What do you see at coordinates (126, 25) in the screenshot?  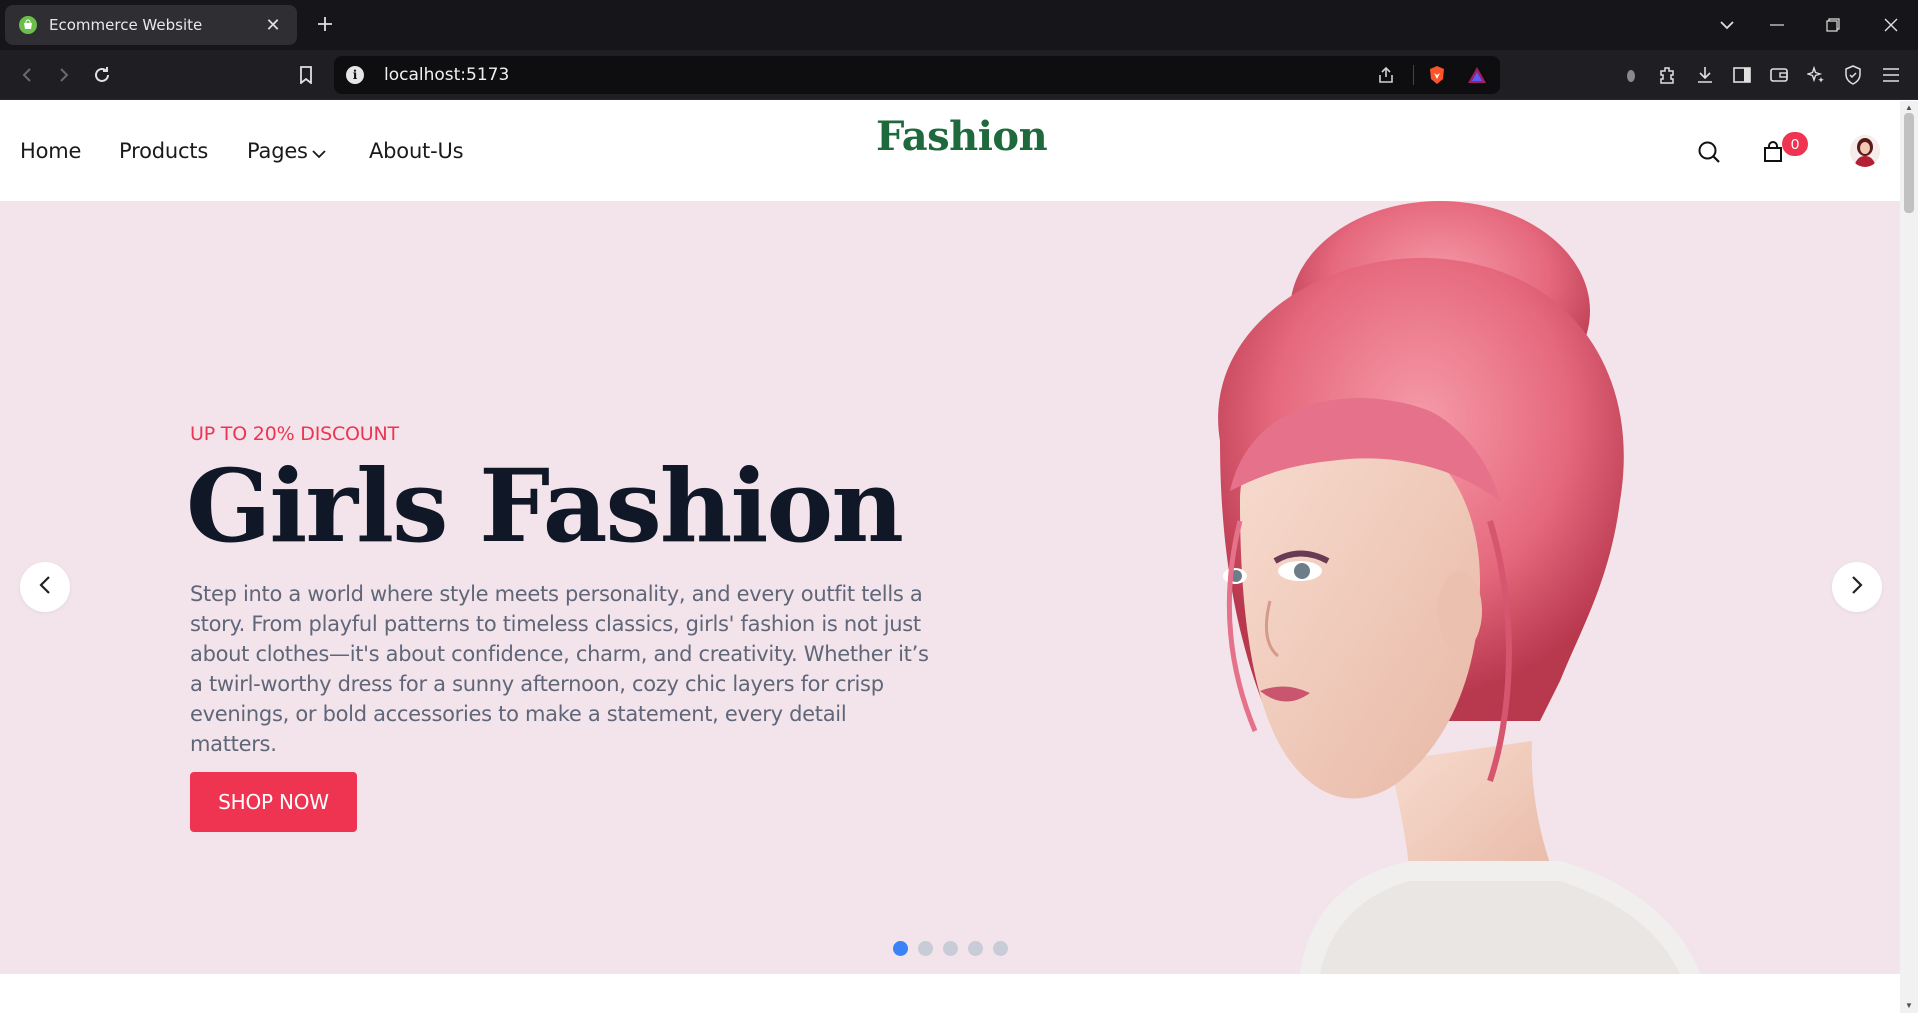 I see `tab-title: Ecommerce Website` at bounding box center [126, 25].